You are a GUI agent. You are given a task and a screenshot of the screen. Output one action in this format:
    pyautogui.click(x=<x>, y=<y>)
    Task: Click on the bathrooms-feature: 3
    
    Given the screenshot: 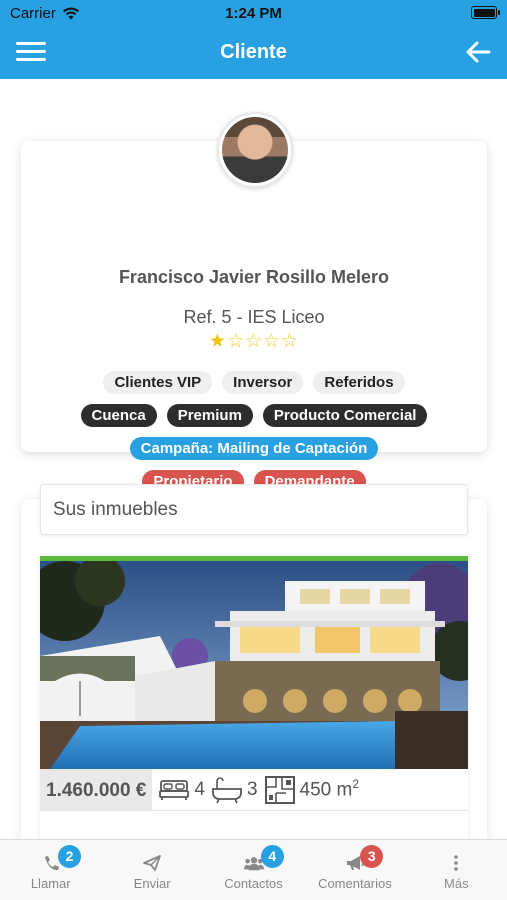 What is the action you would take?
    pyautogui.click(x=234, y=790)
    